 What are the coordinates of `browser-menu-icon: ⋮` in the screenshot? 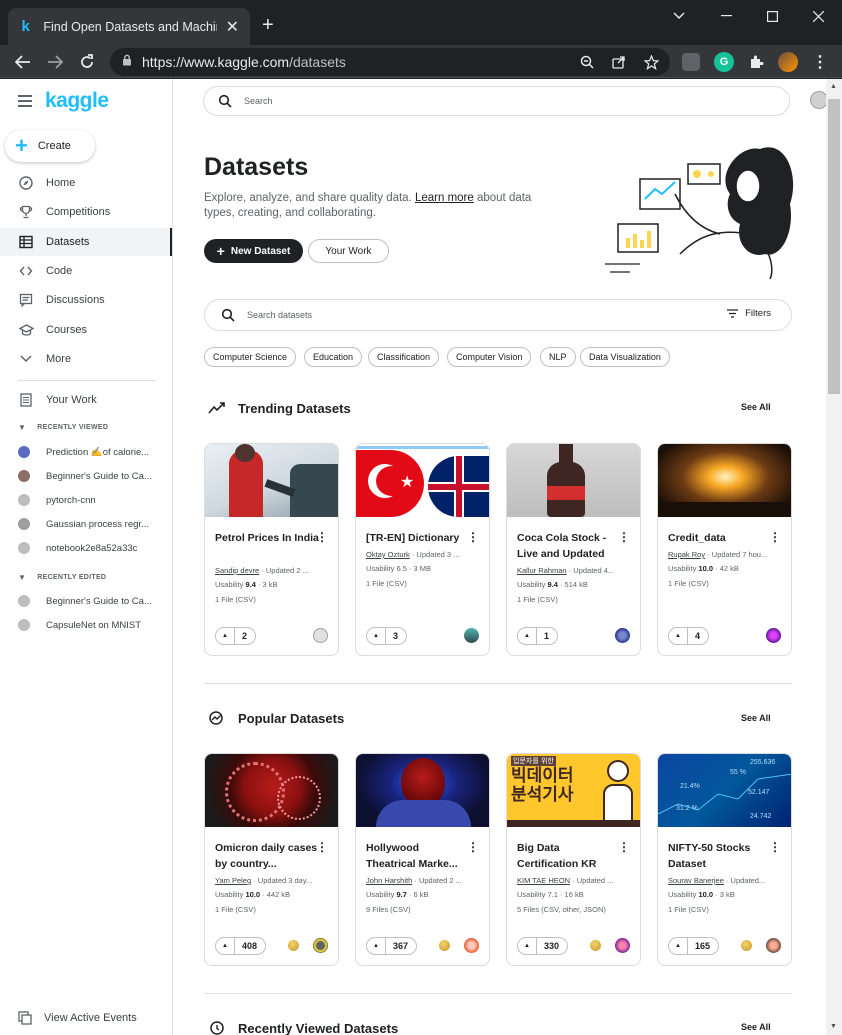 It's located at (820, 62).